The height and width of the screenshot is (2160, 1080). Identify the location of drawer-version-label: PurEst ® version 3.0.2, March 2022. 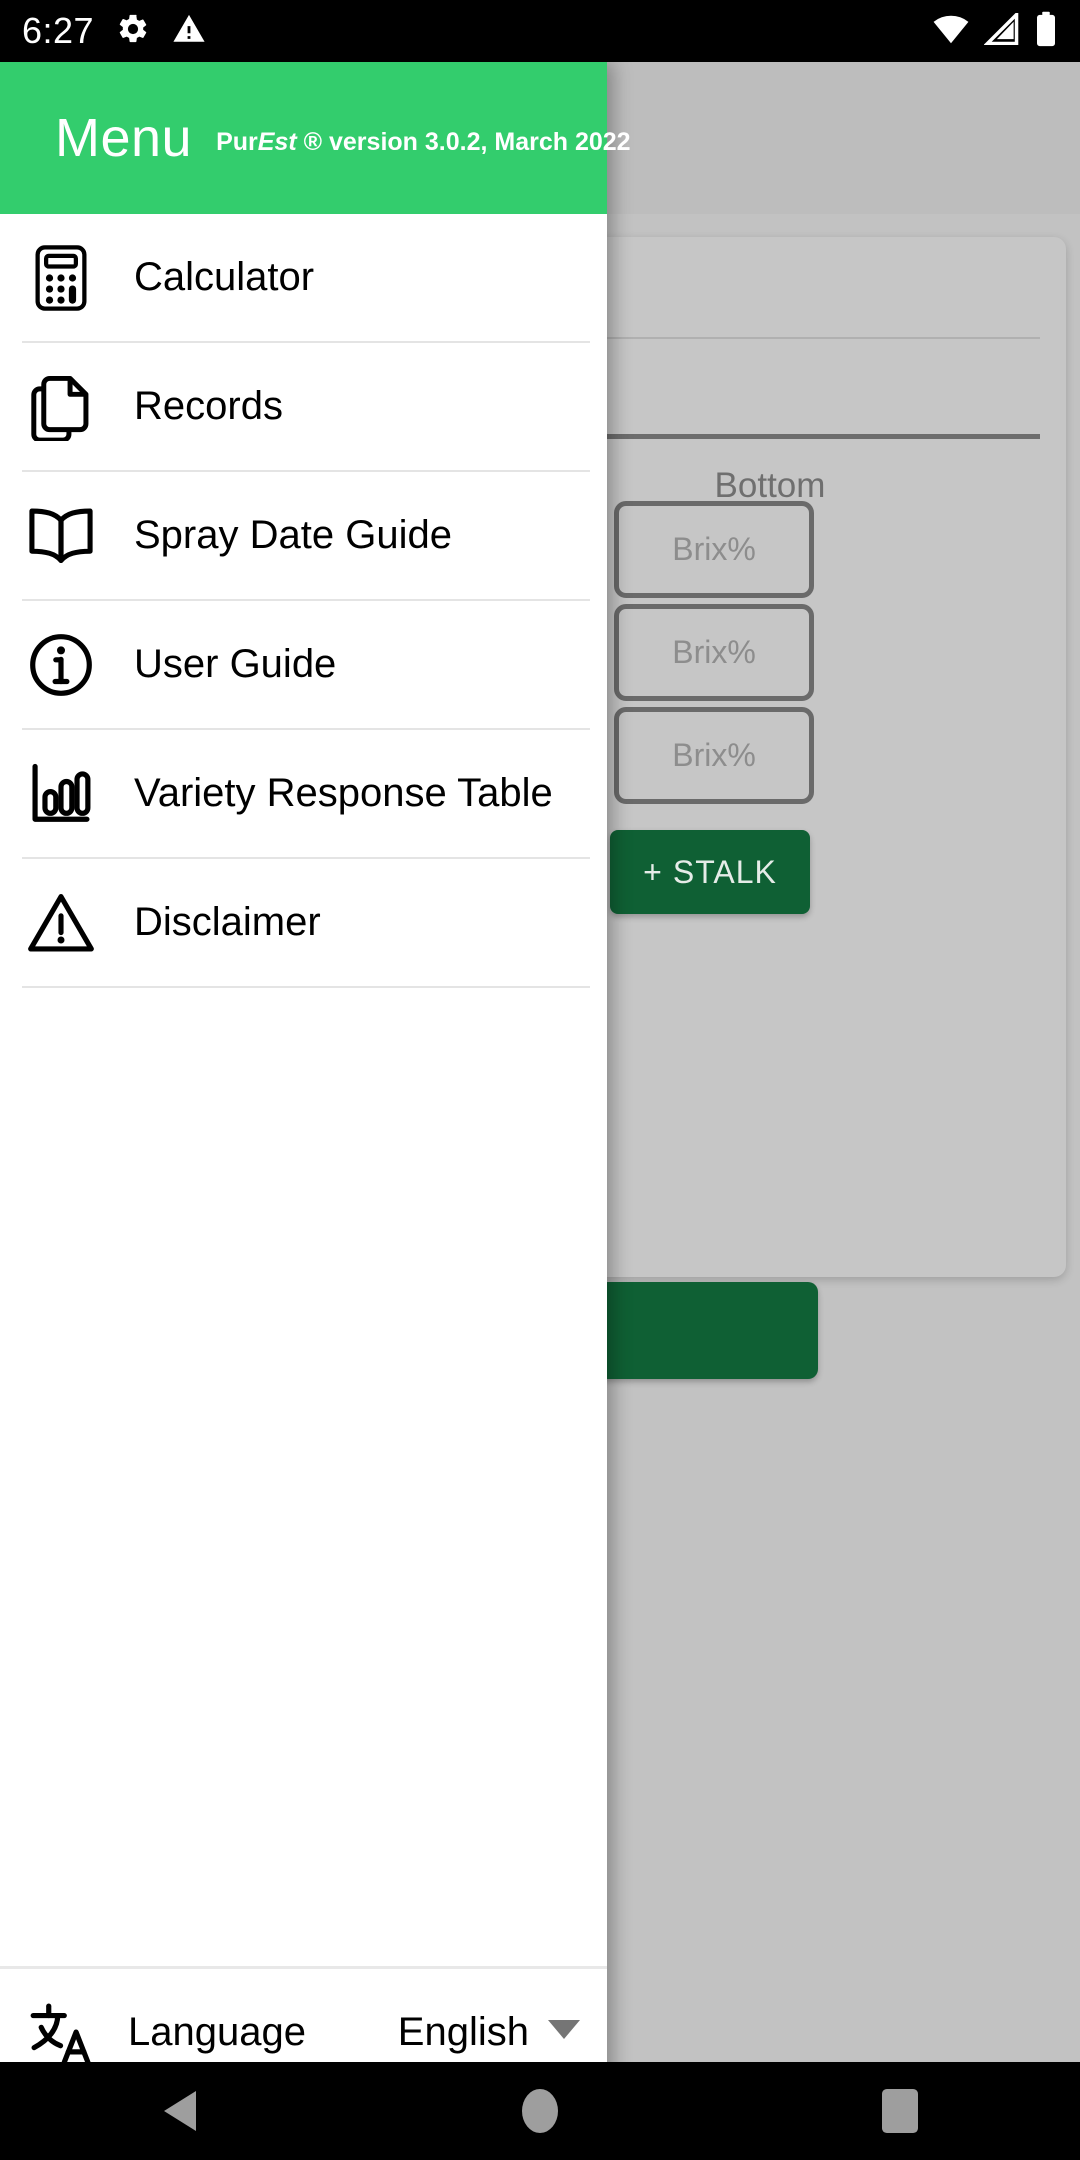
(423, 142).